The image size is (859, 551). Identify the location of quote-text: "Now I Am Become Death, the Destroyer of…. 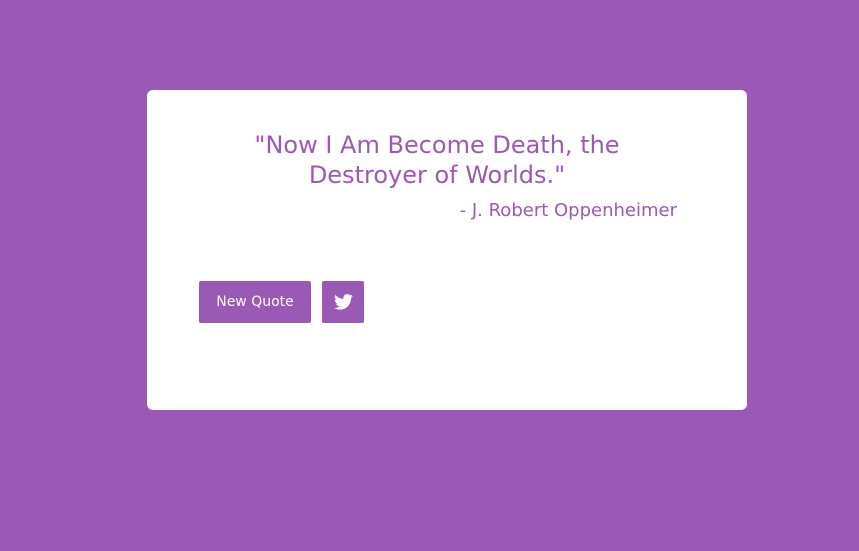
(437, 160).